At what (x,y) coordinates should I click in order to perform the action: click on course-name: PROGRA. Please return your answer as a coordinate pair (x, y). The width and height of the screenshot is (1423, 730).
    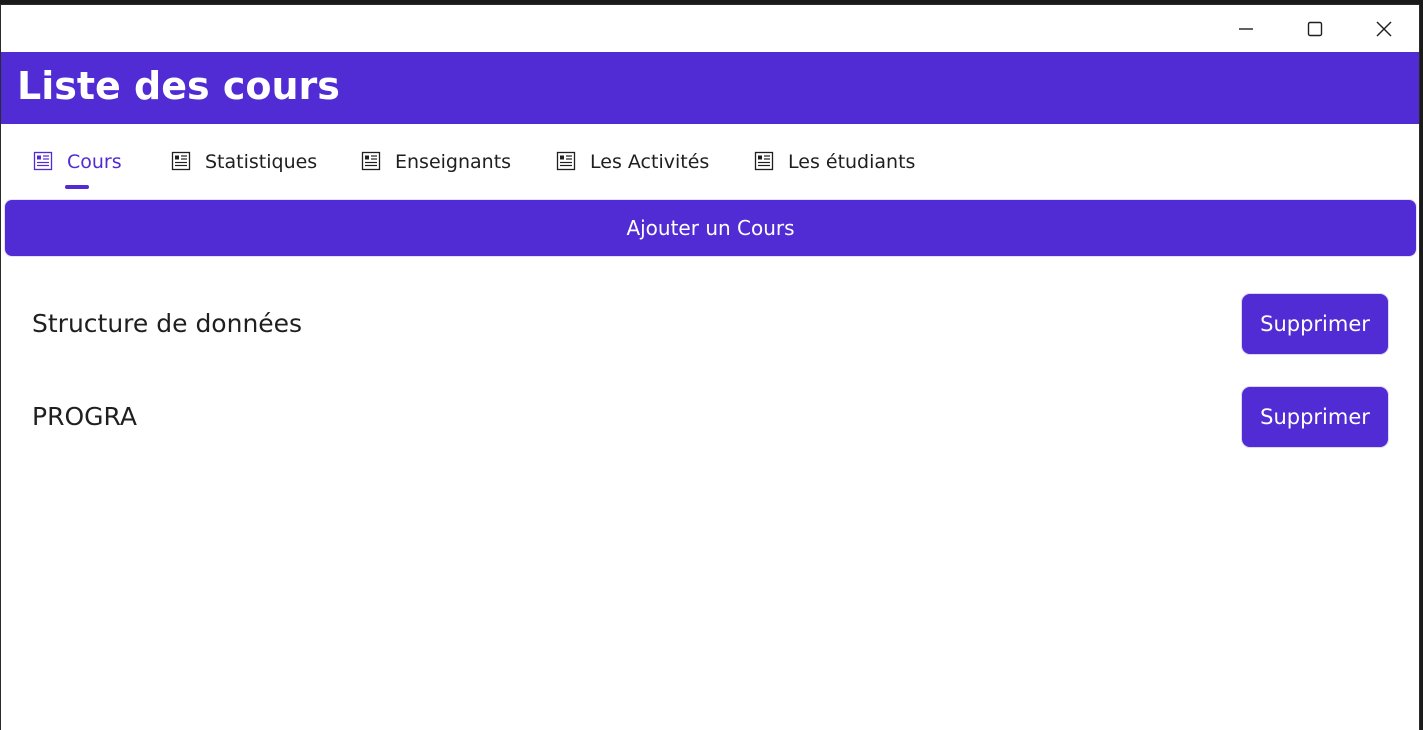
    Looking at the image, I should click on (84, 416).